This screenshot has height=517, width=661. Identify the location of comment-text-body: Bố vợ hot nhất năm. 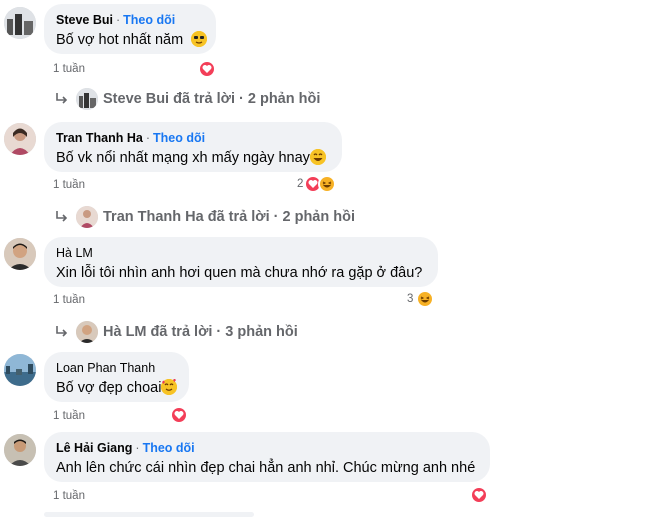
(120, 40).